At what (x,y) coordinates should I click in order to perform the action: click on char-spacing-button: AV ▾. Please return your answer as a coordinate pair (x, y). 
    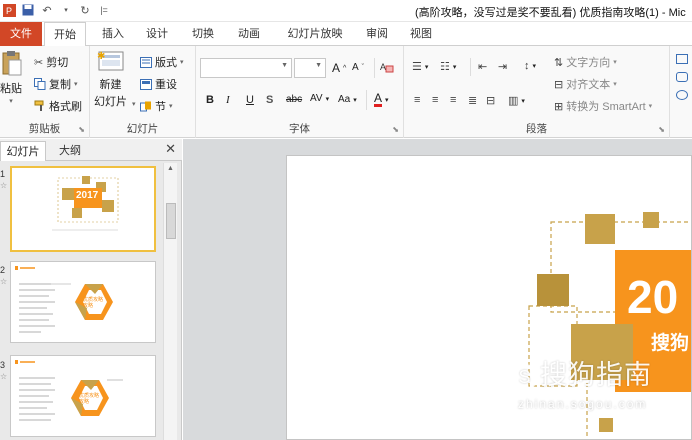
    Looking at the image, I should click on (319, 98).